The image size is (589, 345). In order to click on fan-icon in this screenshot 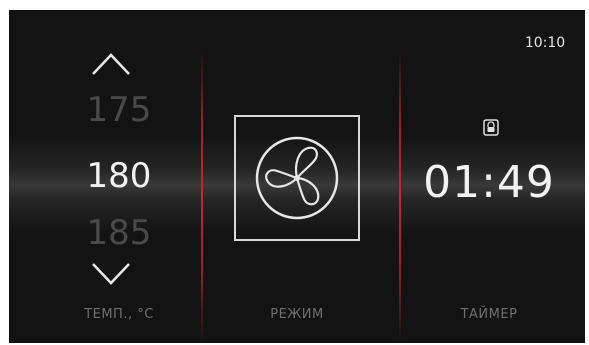, I will do `click(297, 178)`.